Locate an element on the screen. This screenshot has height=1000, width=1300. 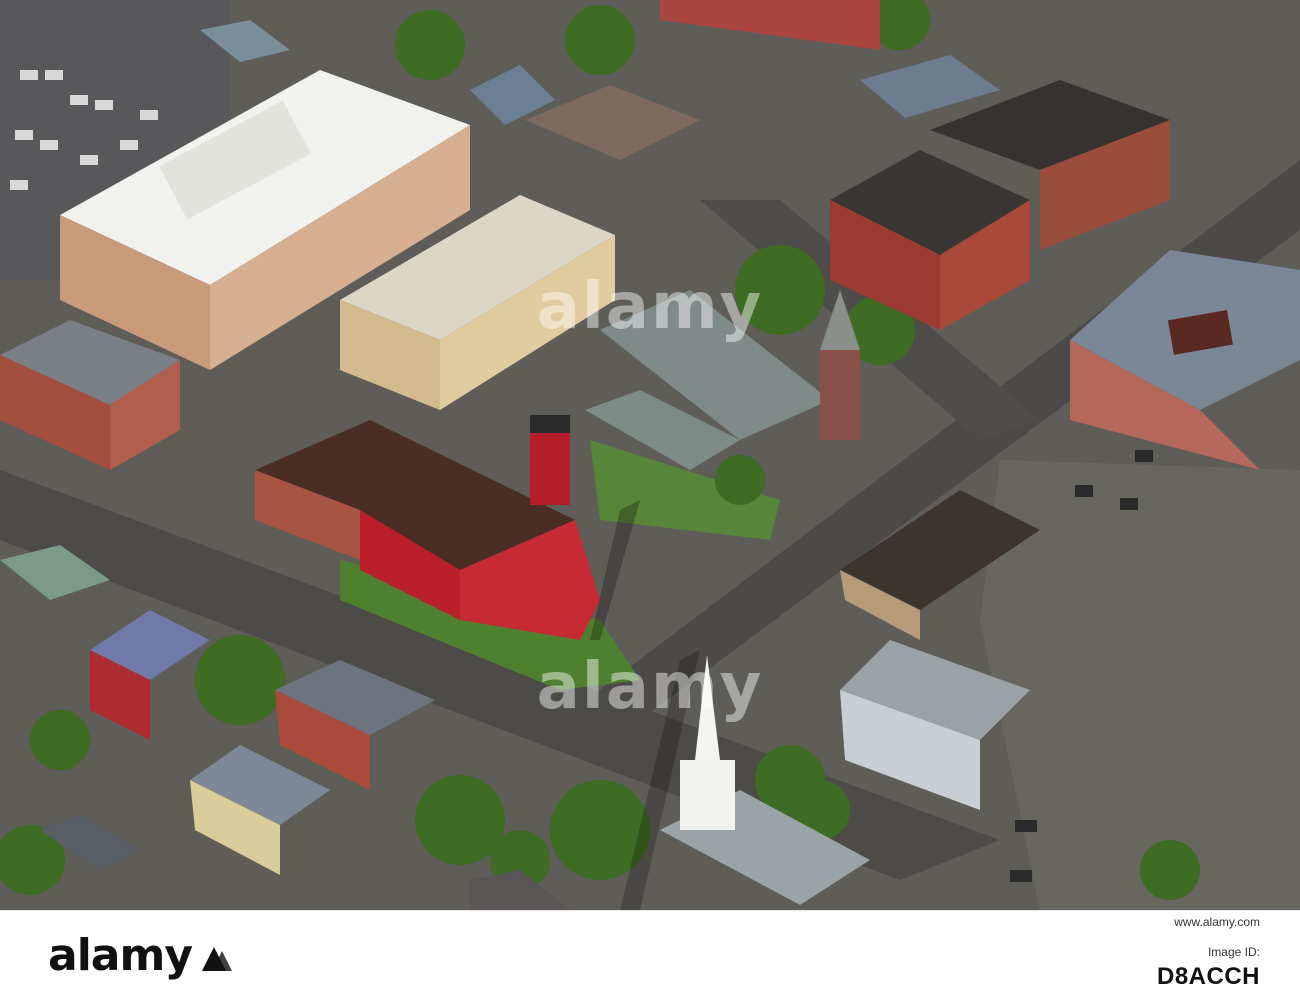
logo-text: alamy is located at coordinates (120, 955).